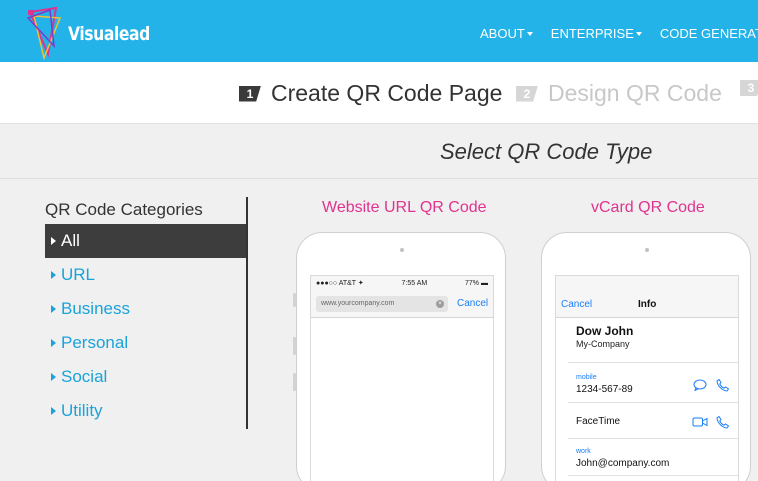 The image size is (758, 481). I want to click on step-design-qr-code: 2 Design QR Code, so click(619, 93).